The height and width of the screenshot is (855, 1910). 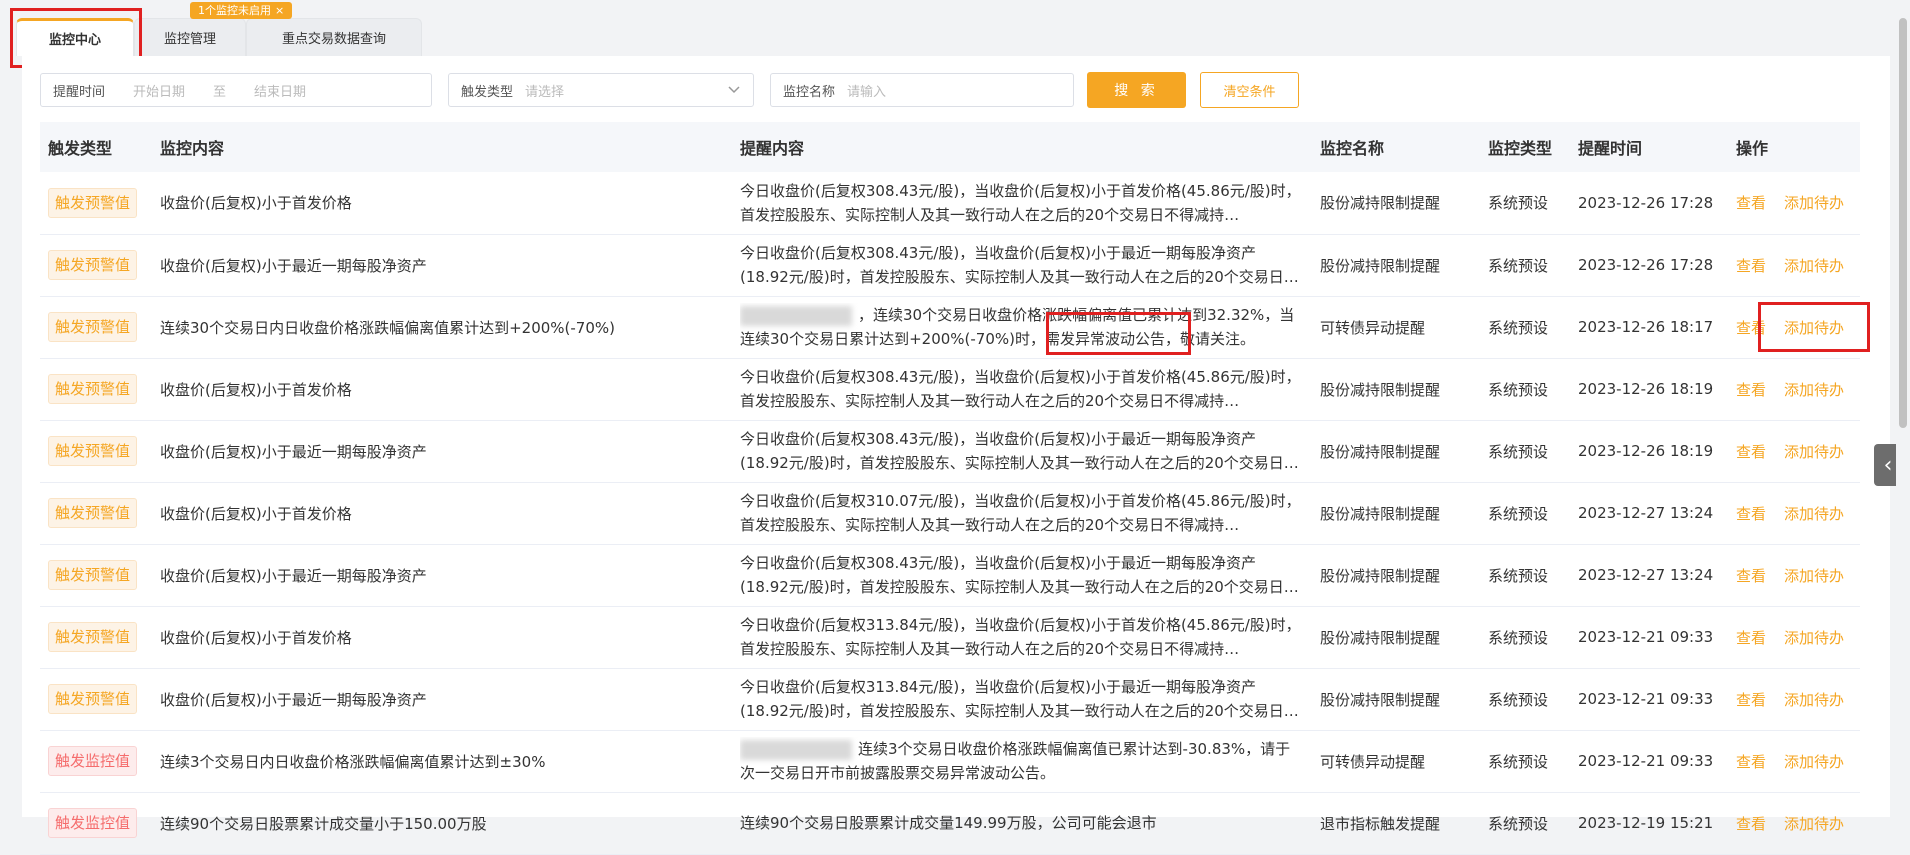 What do you see at coordinates (601, 90) in the screenshot?
I see `trigger-type-select: 触发类型 请选择` at bounding box center [601, 90].